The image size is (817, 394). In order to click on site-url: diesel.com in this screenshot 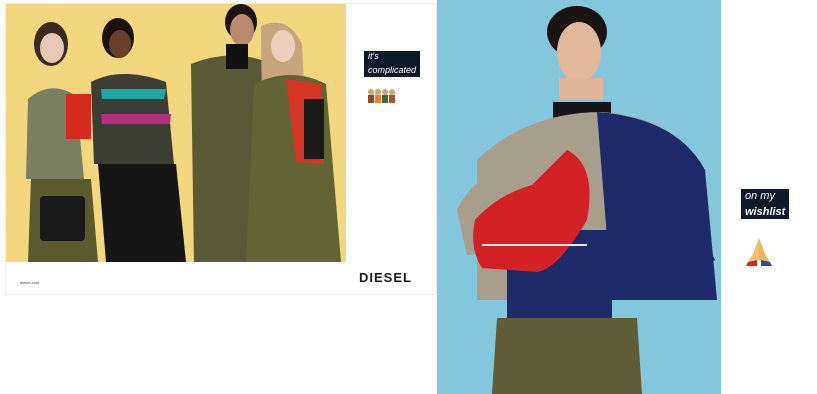, I will do `click(30, 282)`.